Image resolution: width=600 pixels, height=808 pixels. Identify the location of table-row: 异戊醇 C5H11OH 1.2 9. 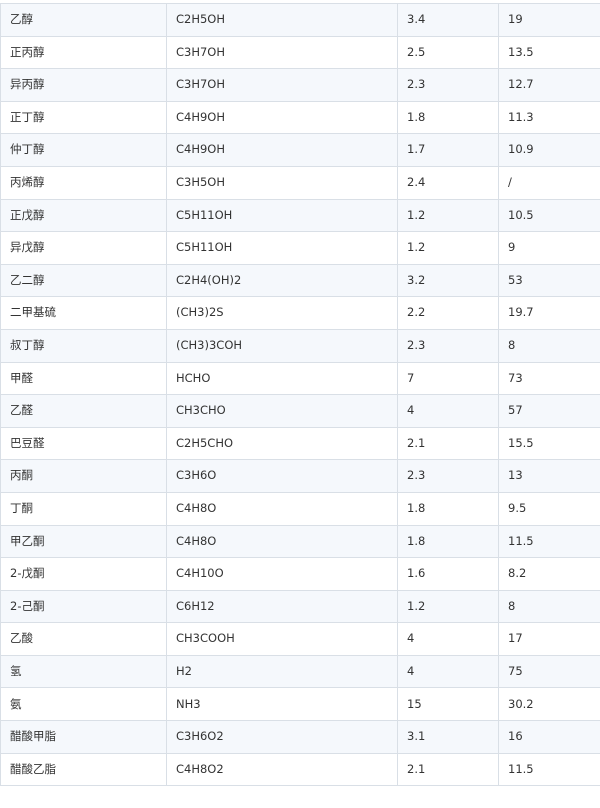
(300, 248).